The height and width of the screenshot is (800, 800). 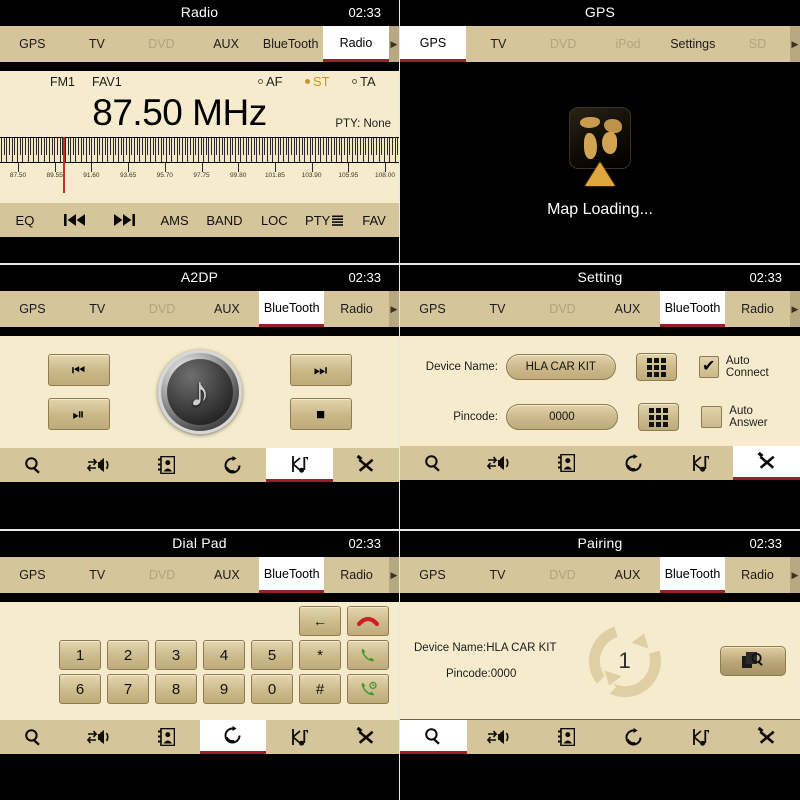 I want to click on dialpad-iconbar, so click(x=199, y=737).